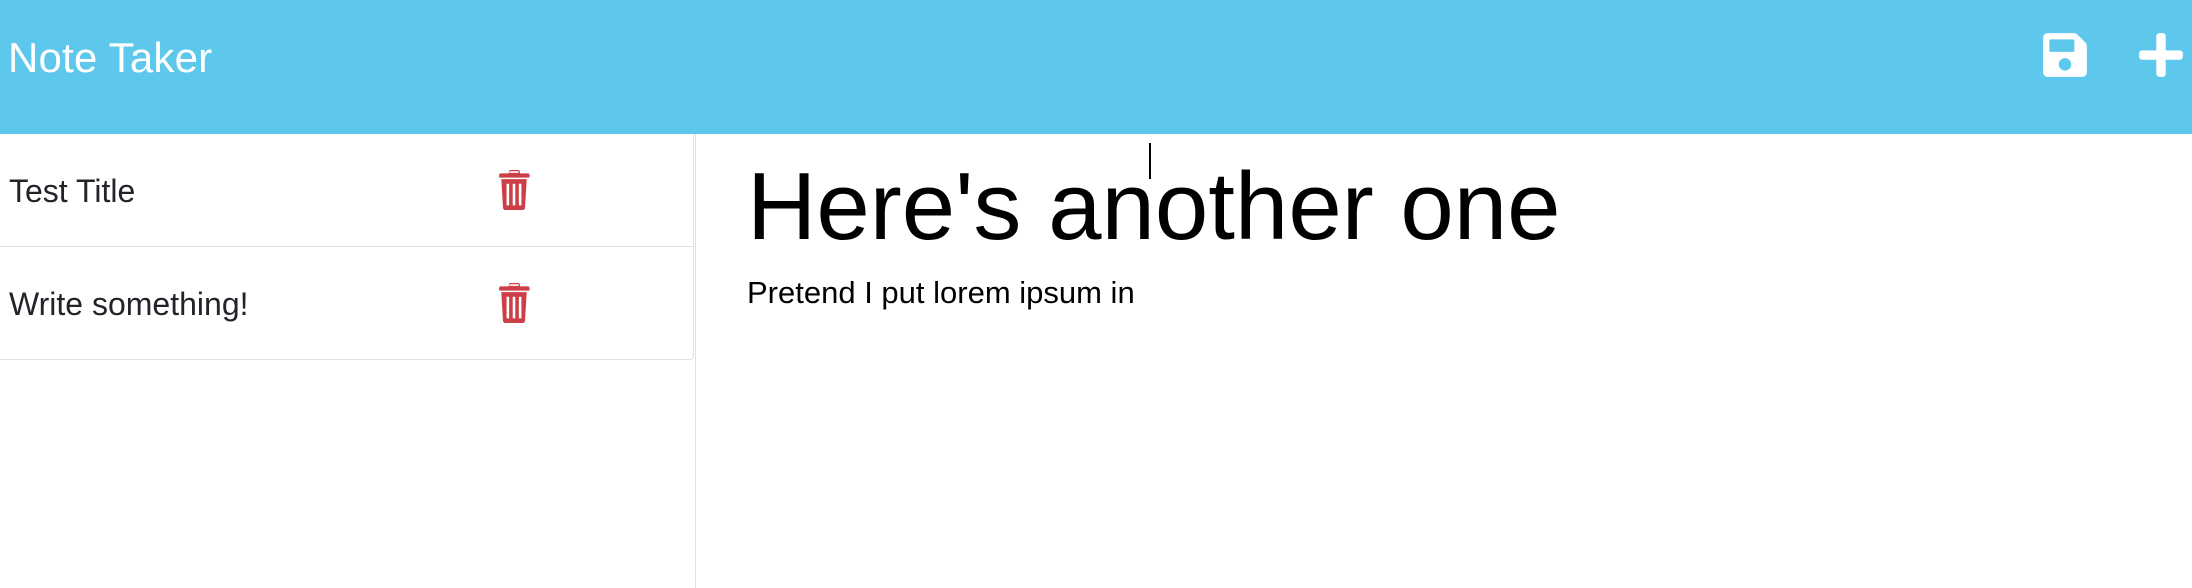 The height and width of the screenshot is (588, 2192). Describe the element at coordinates (2161, 55) in the screenshot. I see `plus-icon` at that location.